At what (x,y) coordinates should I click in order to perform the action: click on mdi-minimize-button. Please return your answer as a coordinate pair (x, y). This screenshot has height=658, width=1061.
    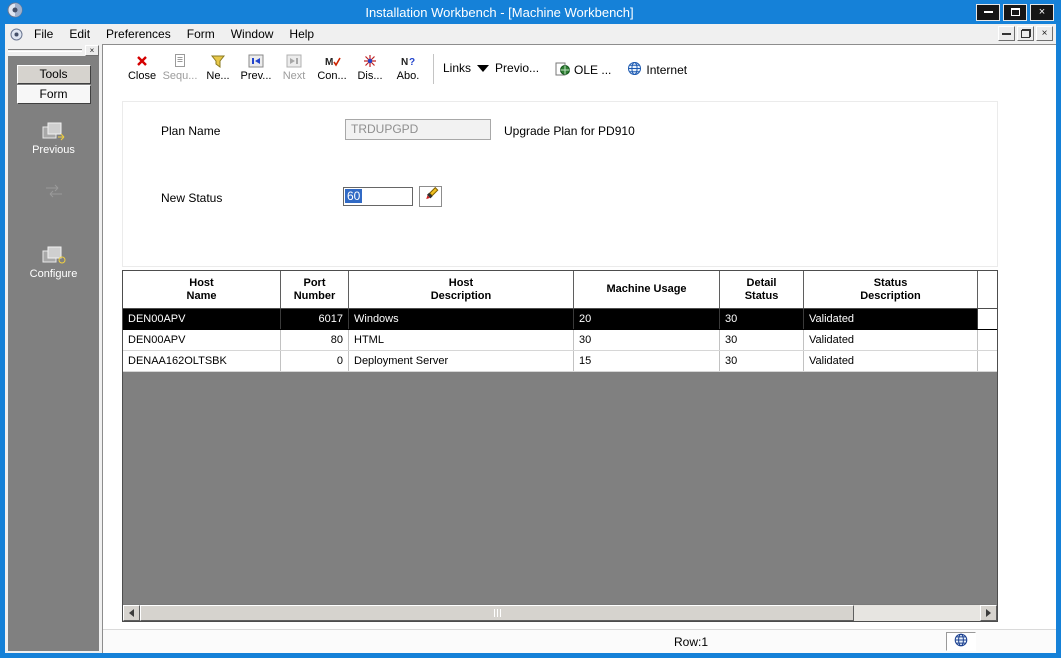
    Looking at the image, I should click on (1006, 33).